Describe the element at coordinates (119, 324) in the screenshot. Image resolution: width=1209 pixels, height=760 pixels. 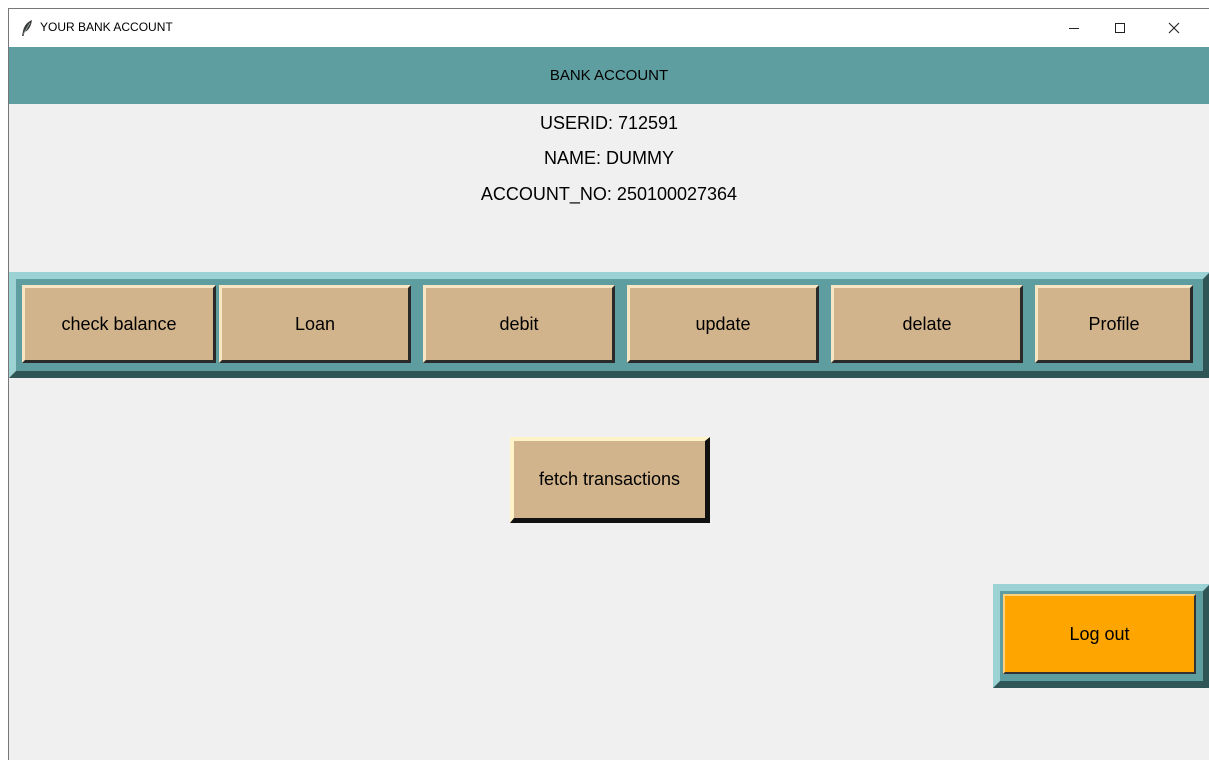
I see `check-balance-button: check balance` at that location.